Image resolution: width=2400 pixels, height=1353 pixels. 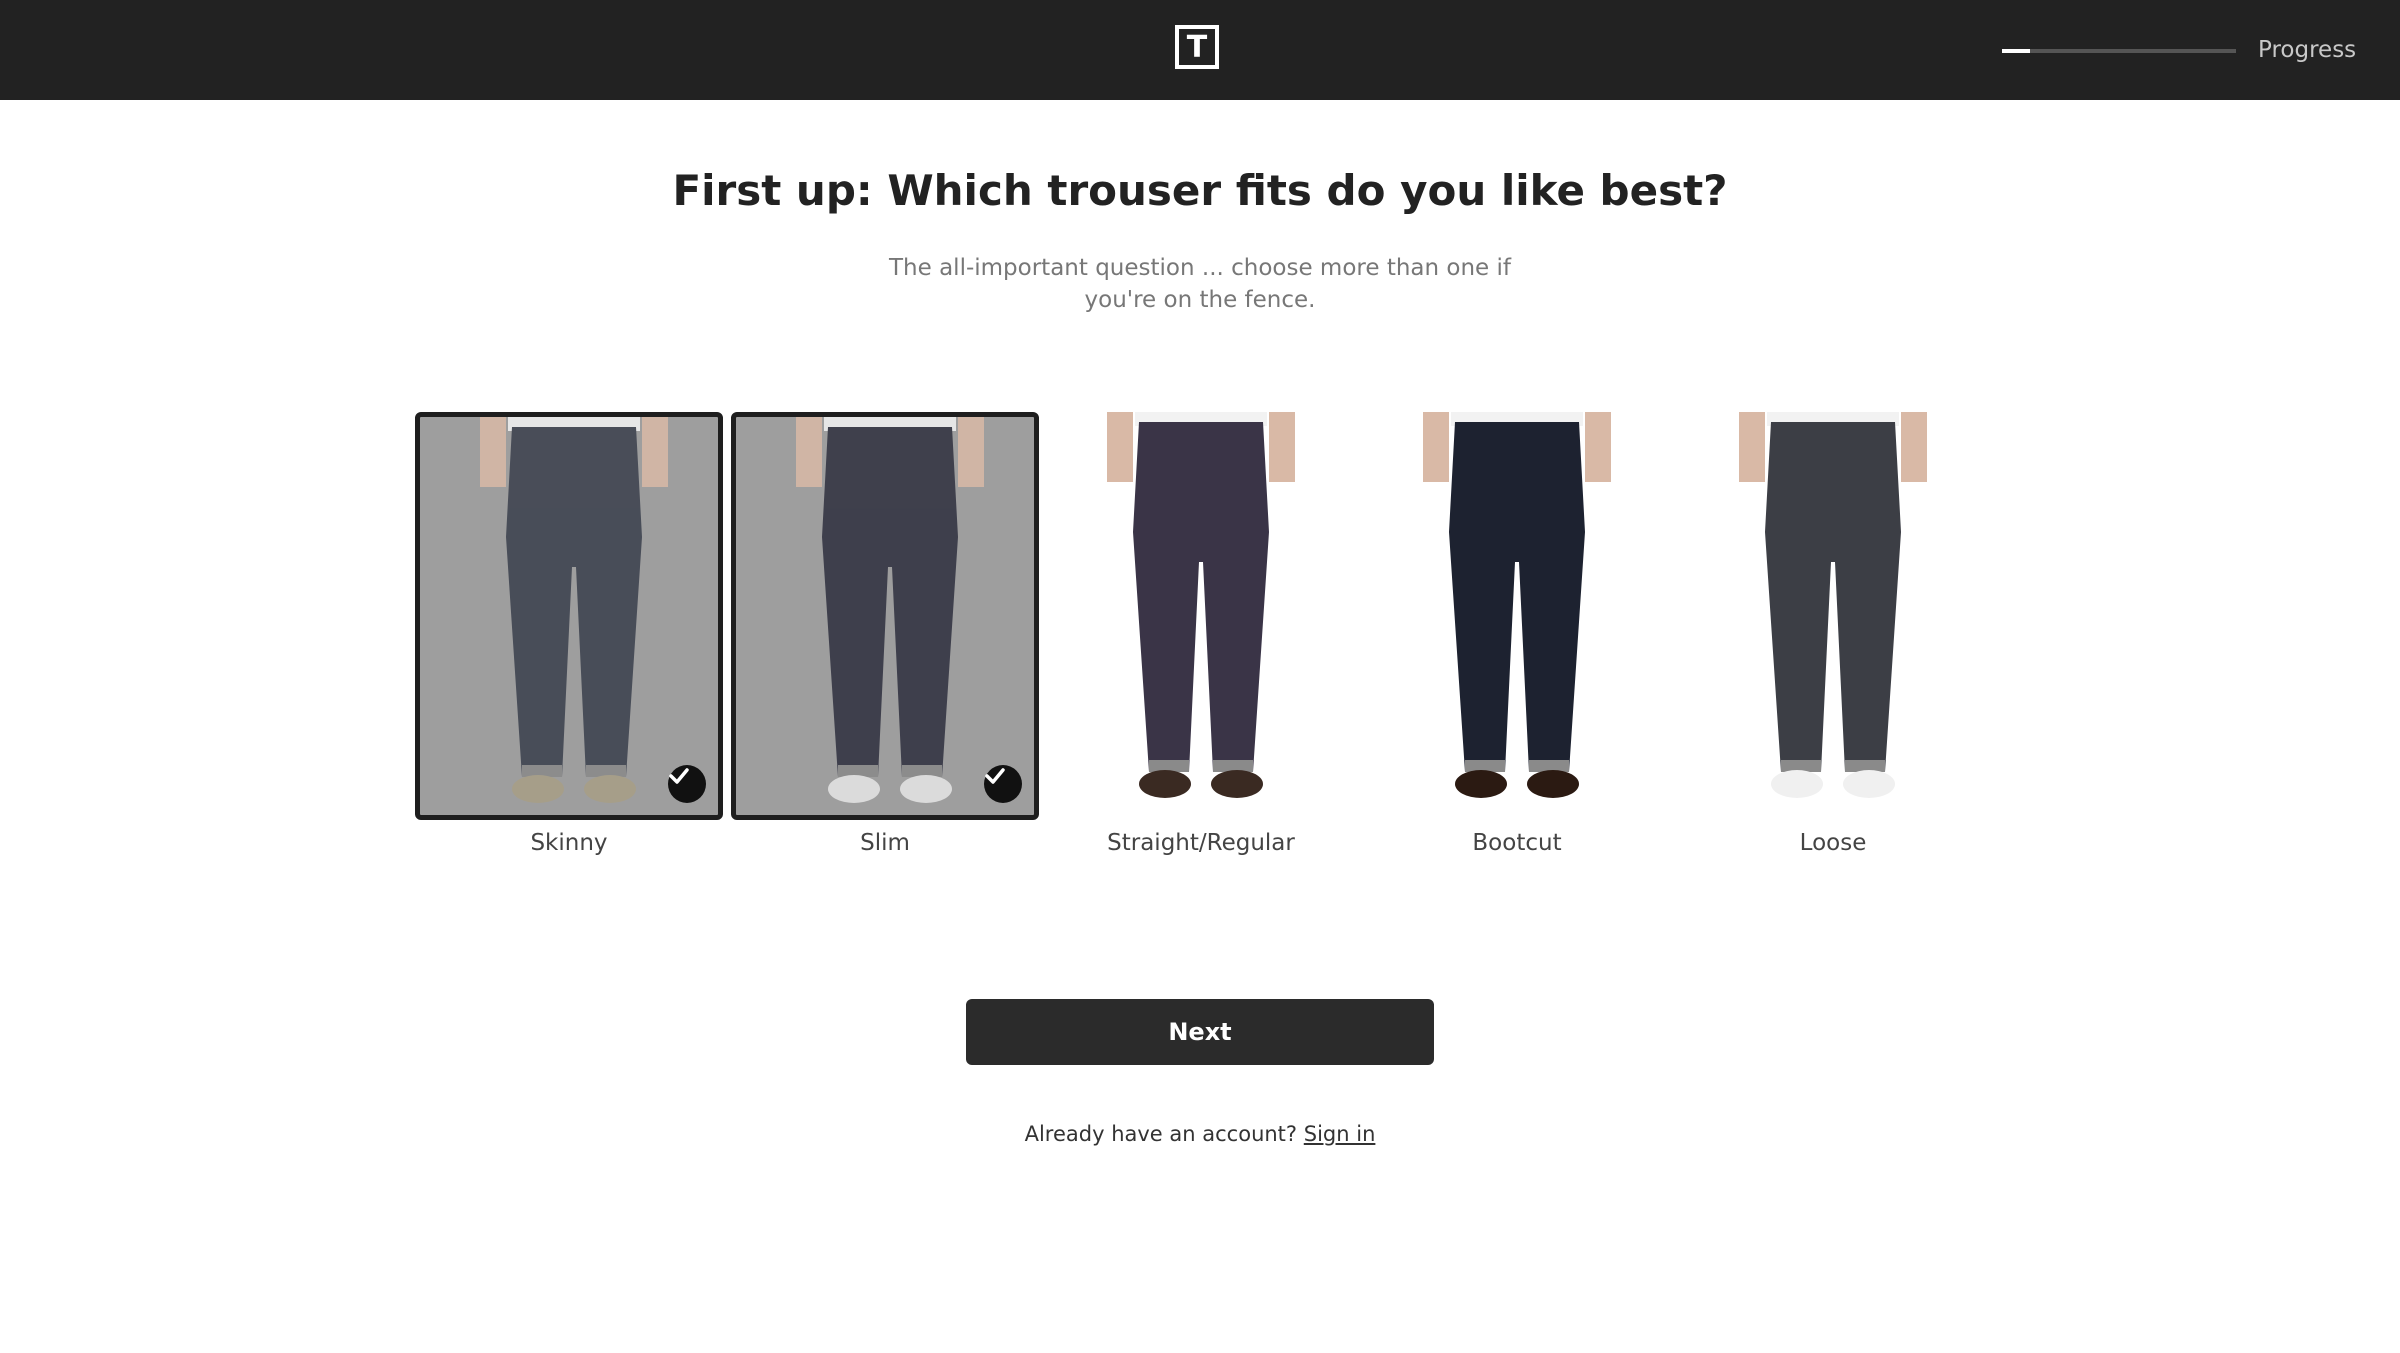 I want to click on fit-option-label: Bootcut, so click(x=1517, y=843).